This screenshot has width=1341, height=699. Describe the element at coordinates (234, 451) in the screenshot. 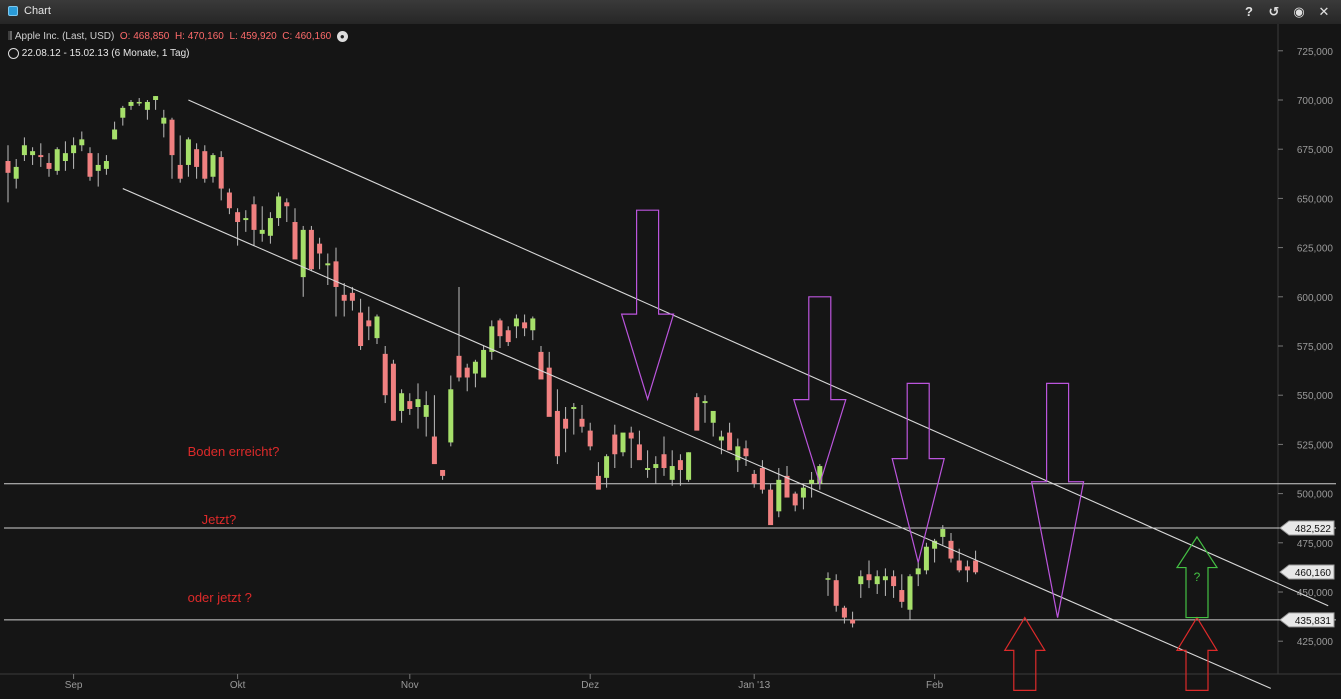

I see `annotation-text: Boden erreicht?` at that location.